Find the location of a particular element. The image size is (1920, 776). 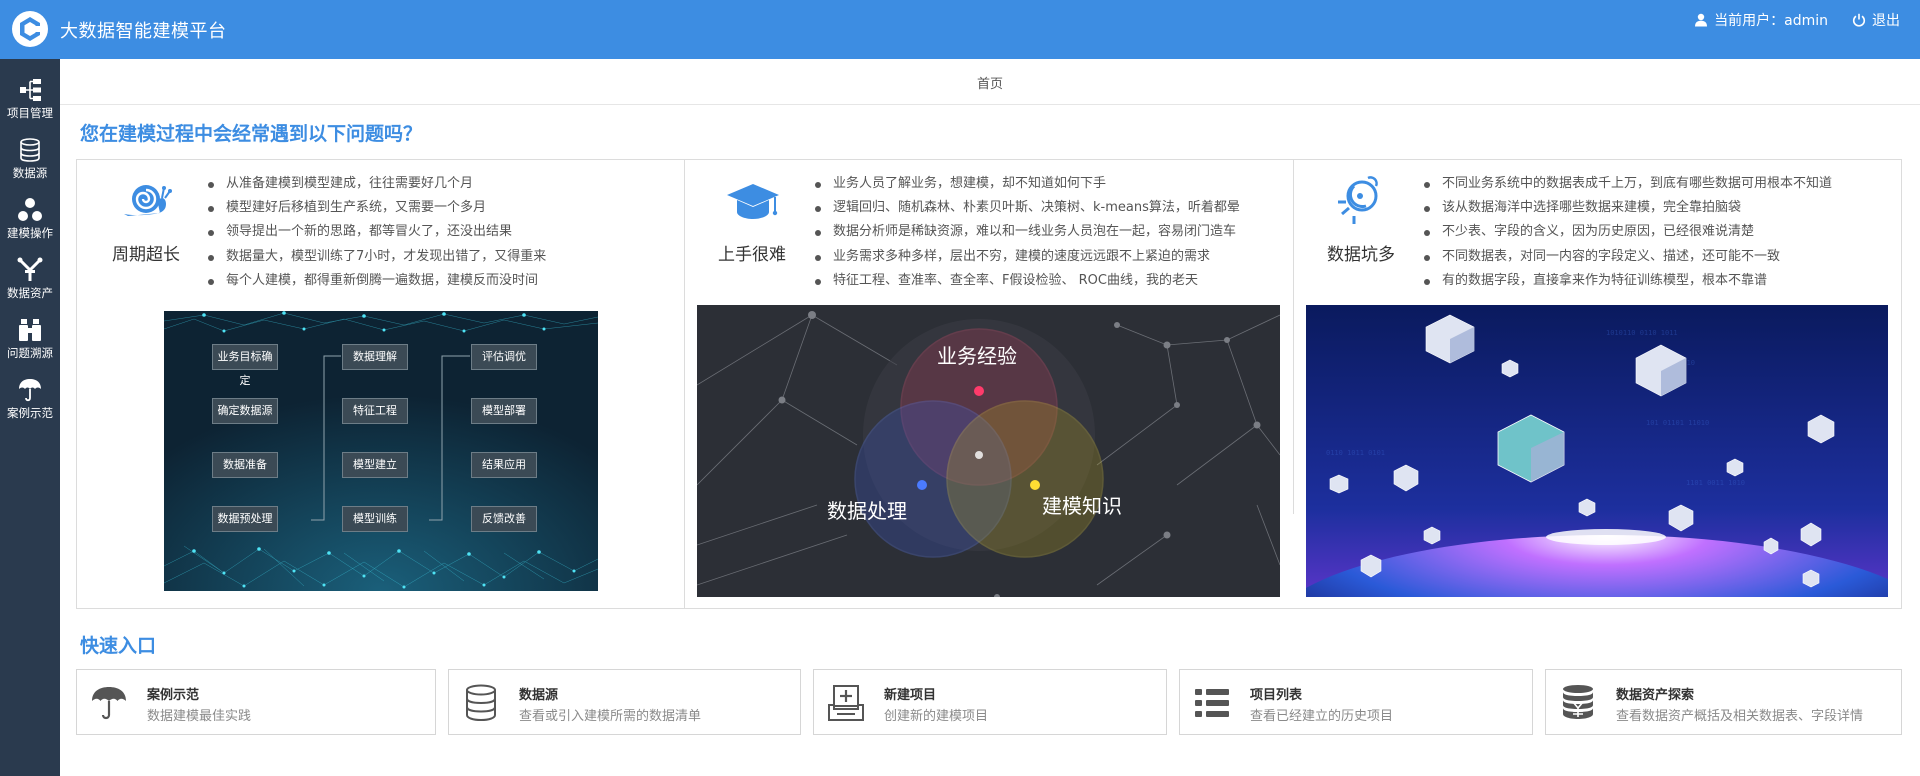

project-tree-icon is located at coordinates (30, 90).